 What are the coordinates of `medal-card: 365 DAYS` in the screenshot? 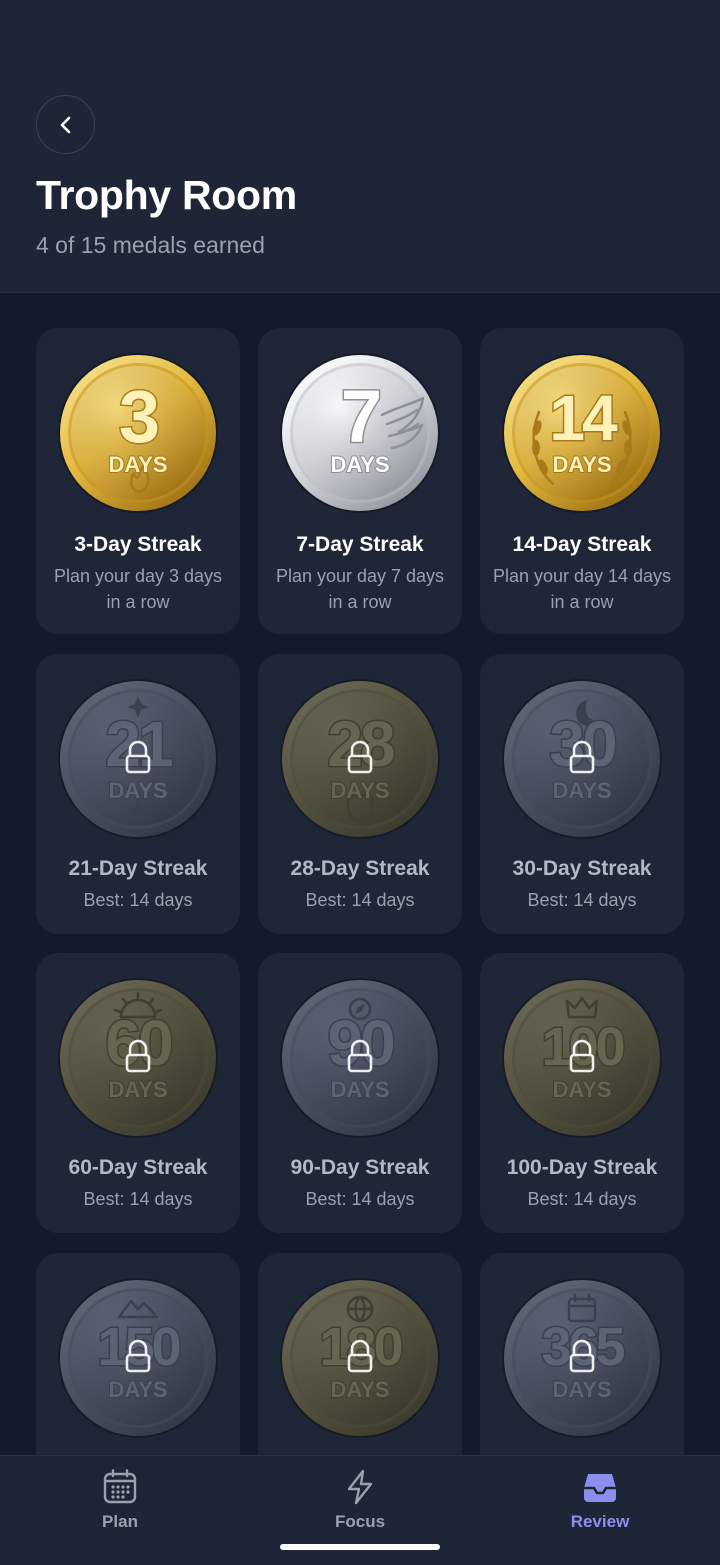 It's located at (582, 1354).